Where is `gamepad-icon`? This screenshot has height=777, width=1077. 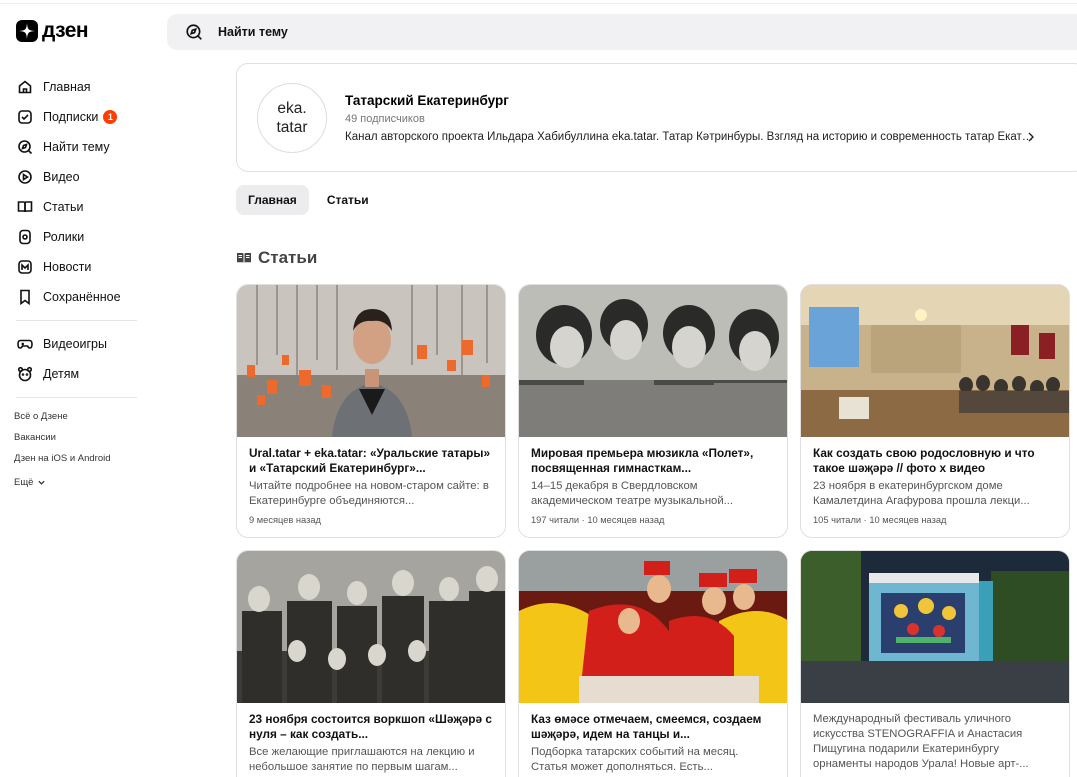 gamepad-icon is located at coordinates (25, 344).